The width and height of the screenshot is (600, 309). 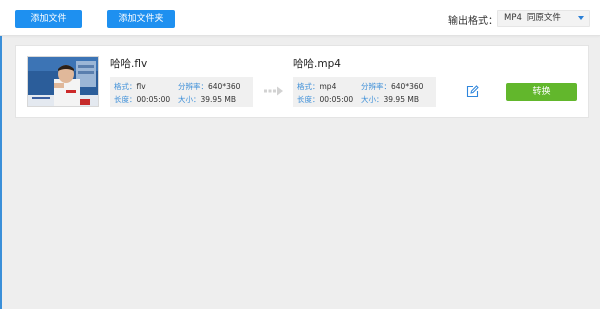 What do you see at coordinates (541, 92) in the screenshot?
I see `convert-button: 转换` at bounding box center [541, 92].